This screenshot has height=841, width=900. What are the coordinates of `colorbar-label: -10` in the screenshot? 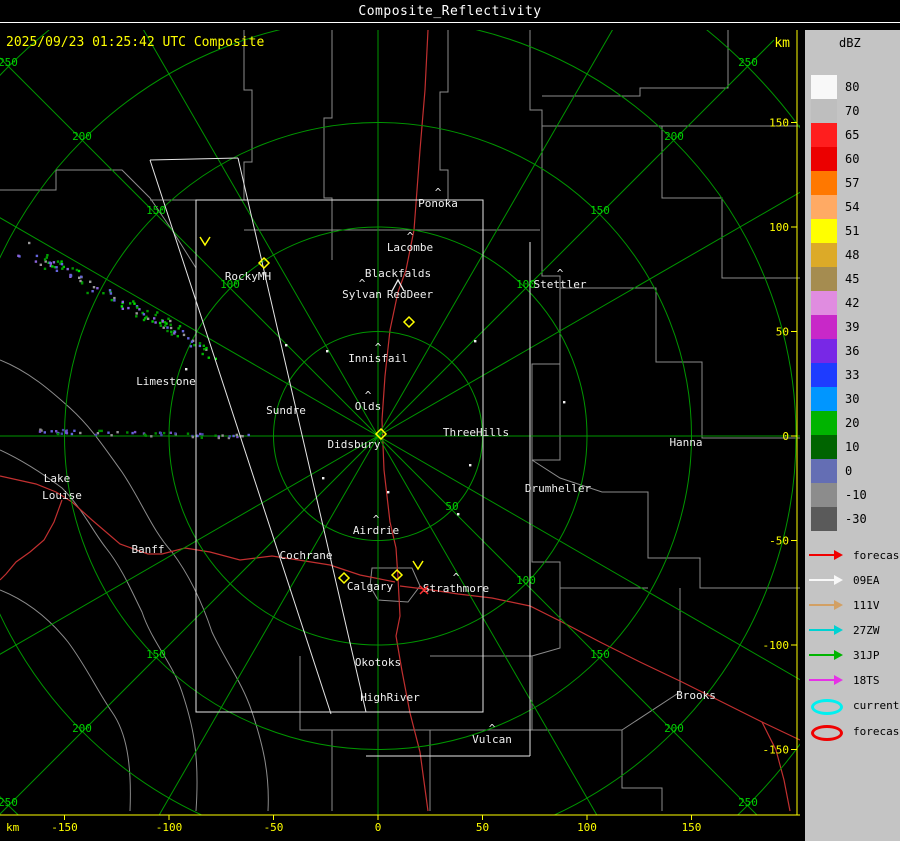 It's located at (856, 495).